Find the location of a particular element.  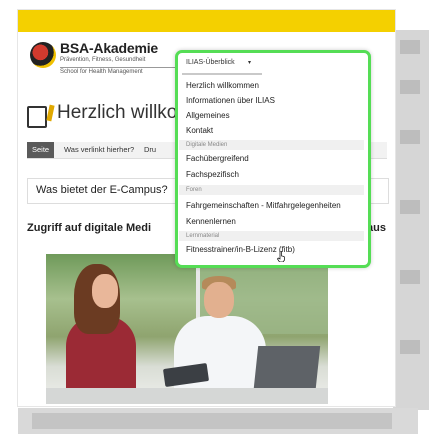

access-heading: Zugriff auf digitale Medi is located at coordinates (89, 228).